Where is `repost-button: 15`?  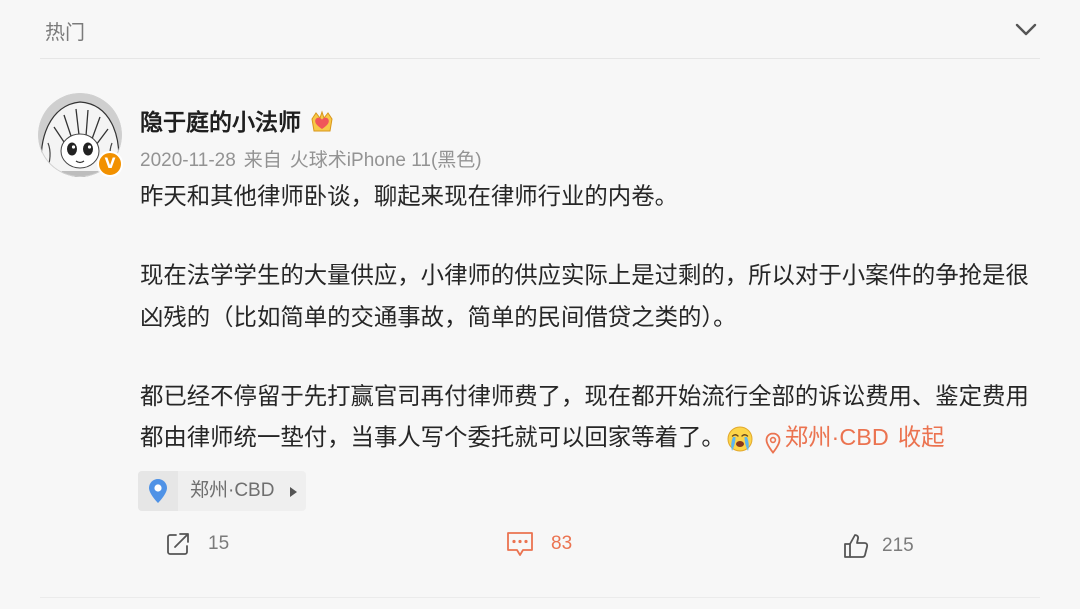
repost-button: 15 is located at coordinates (196, 544).